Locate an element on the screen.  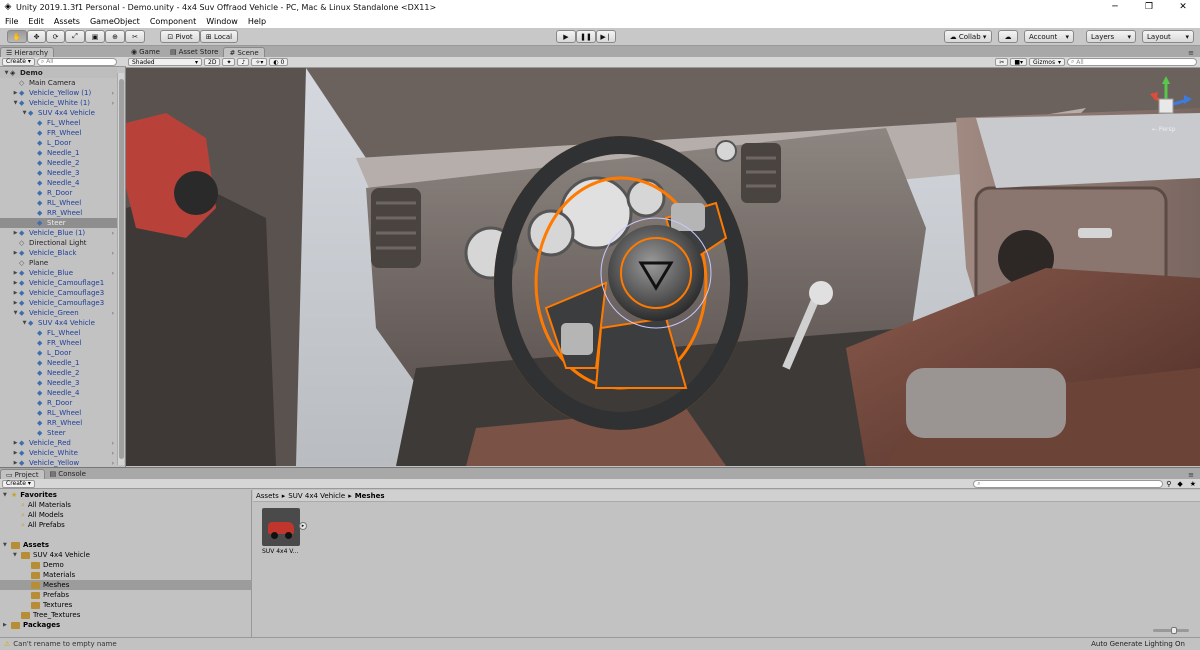
lighting-toggle: ✦ is located at coordinates (229, 62).